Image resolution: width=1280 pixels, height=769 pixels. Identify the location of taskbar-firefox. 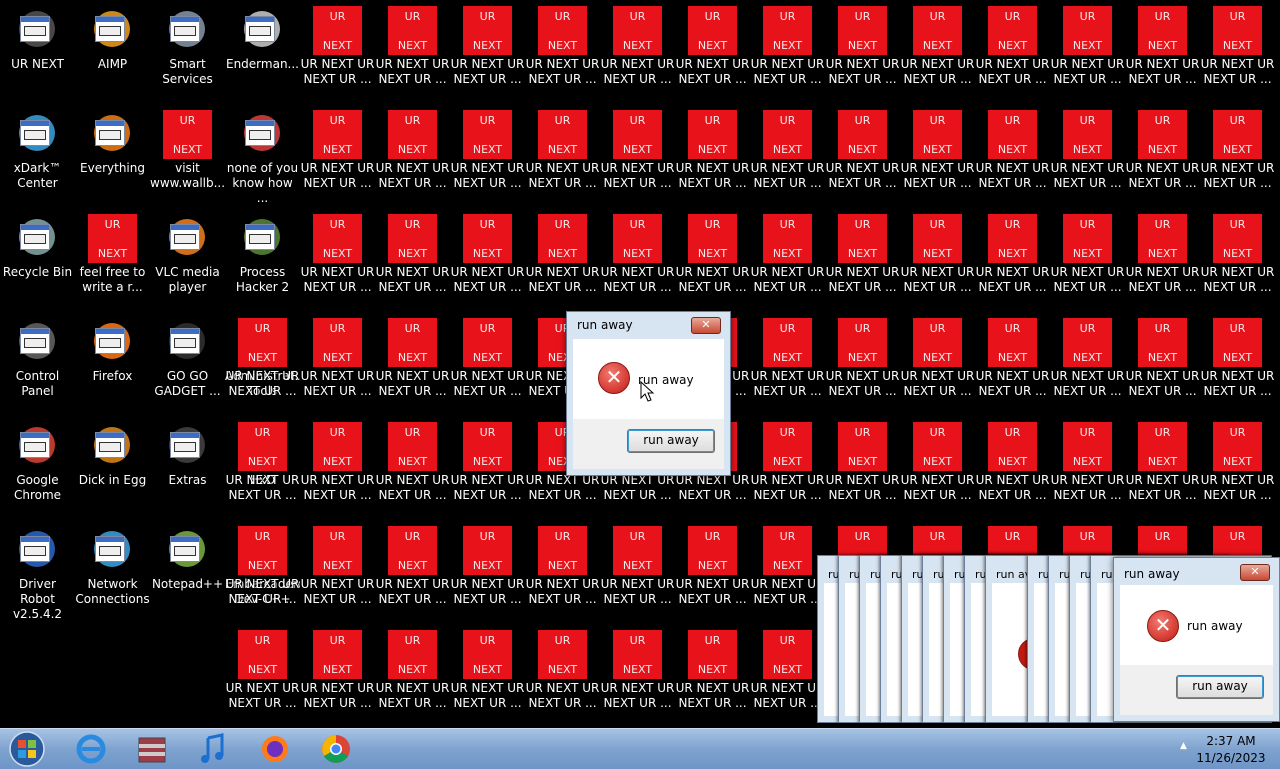
(274, 749).